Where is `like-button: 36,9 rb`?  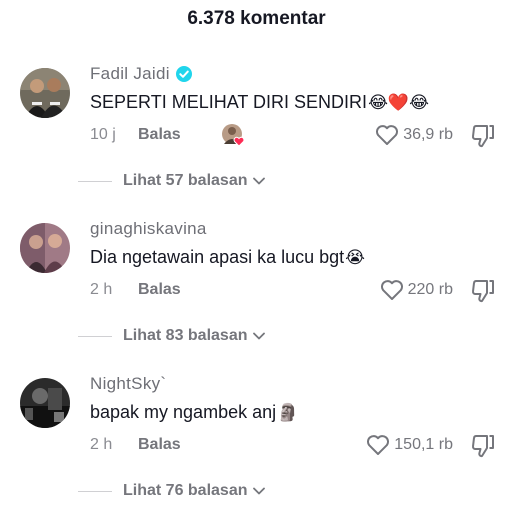 like-button: 36,9 rb is located at coordinates (414, 135).